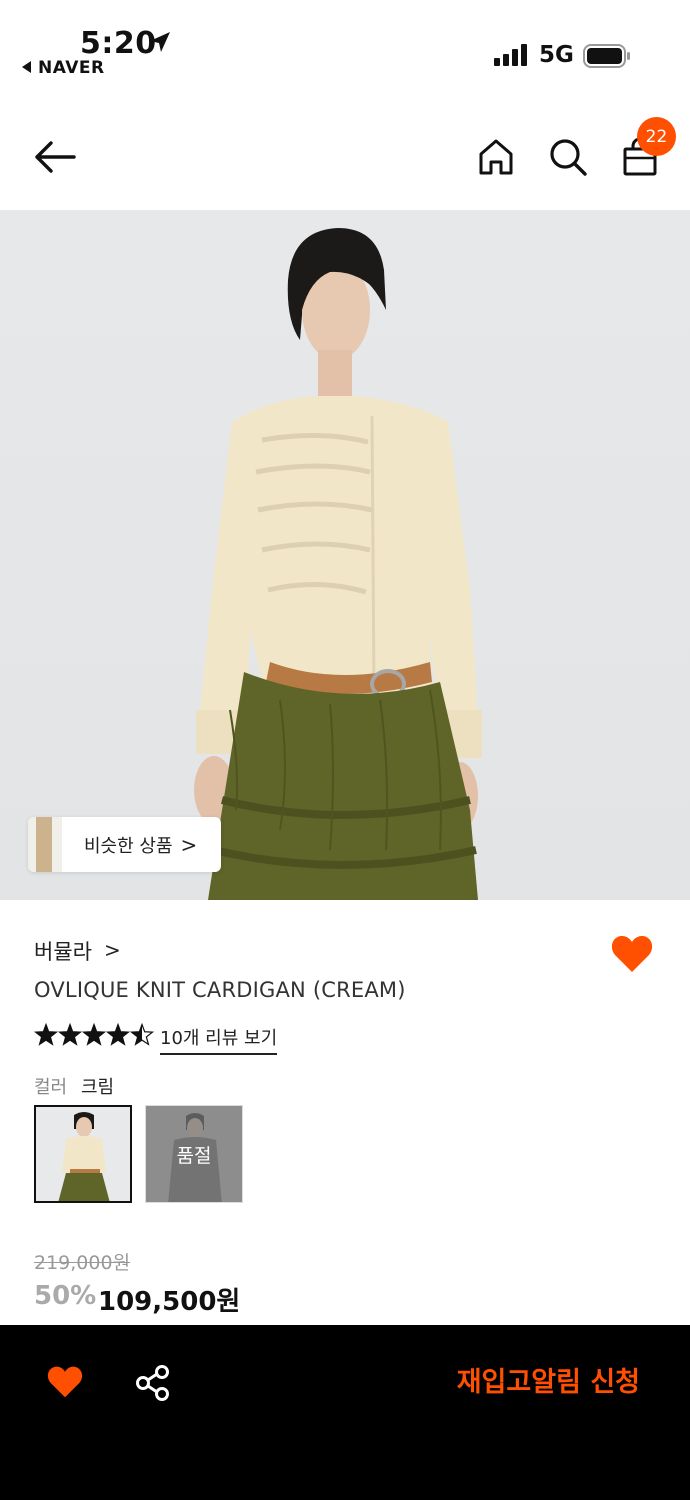  What do you see at coordinates (169, 1302) in the screenshot?
I see `sale-price: 109,500원` at bounding box center [169, 1302].